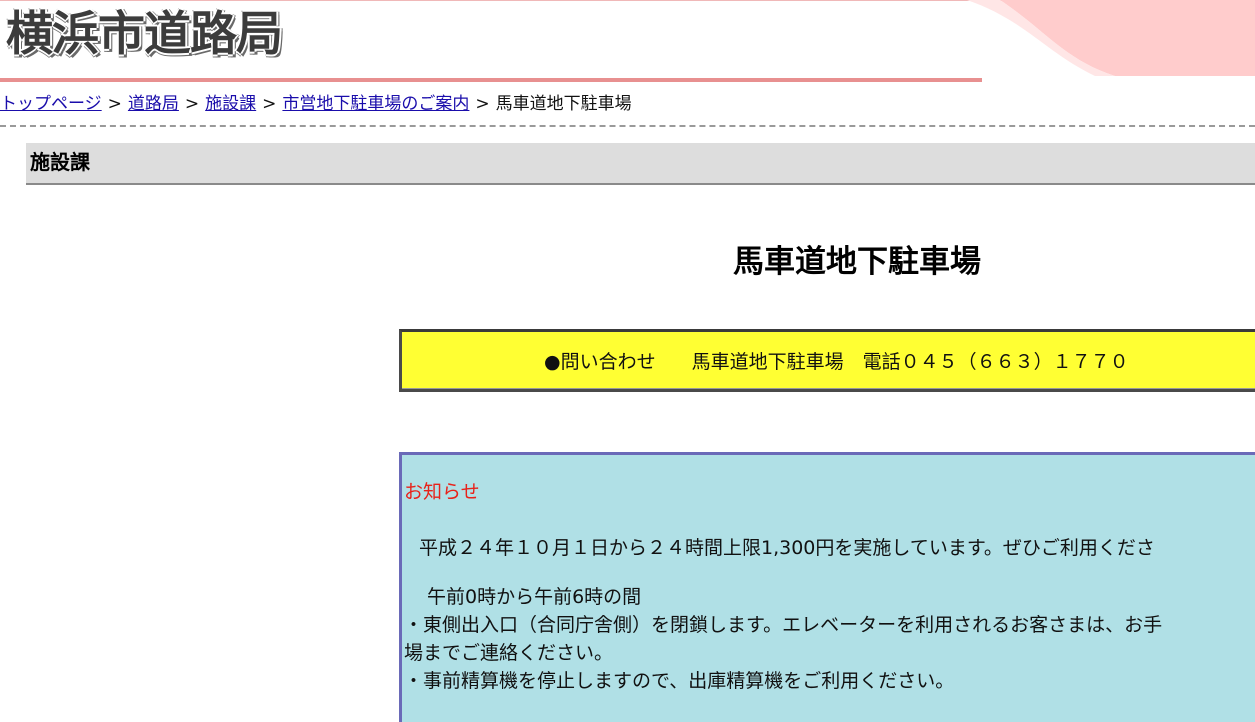  I want to click on notice-line-contact-request: 場までご連絡ください。, so click(509, 653).